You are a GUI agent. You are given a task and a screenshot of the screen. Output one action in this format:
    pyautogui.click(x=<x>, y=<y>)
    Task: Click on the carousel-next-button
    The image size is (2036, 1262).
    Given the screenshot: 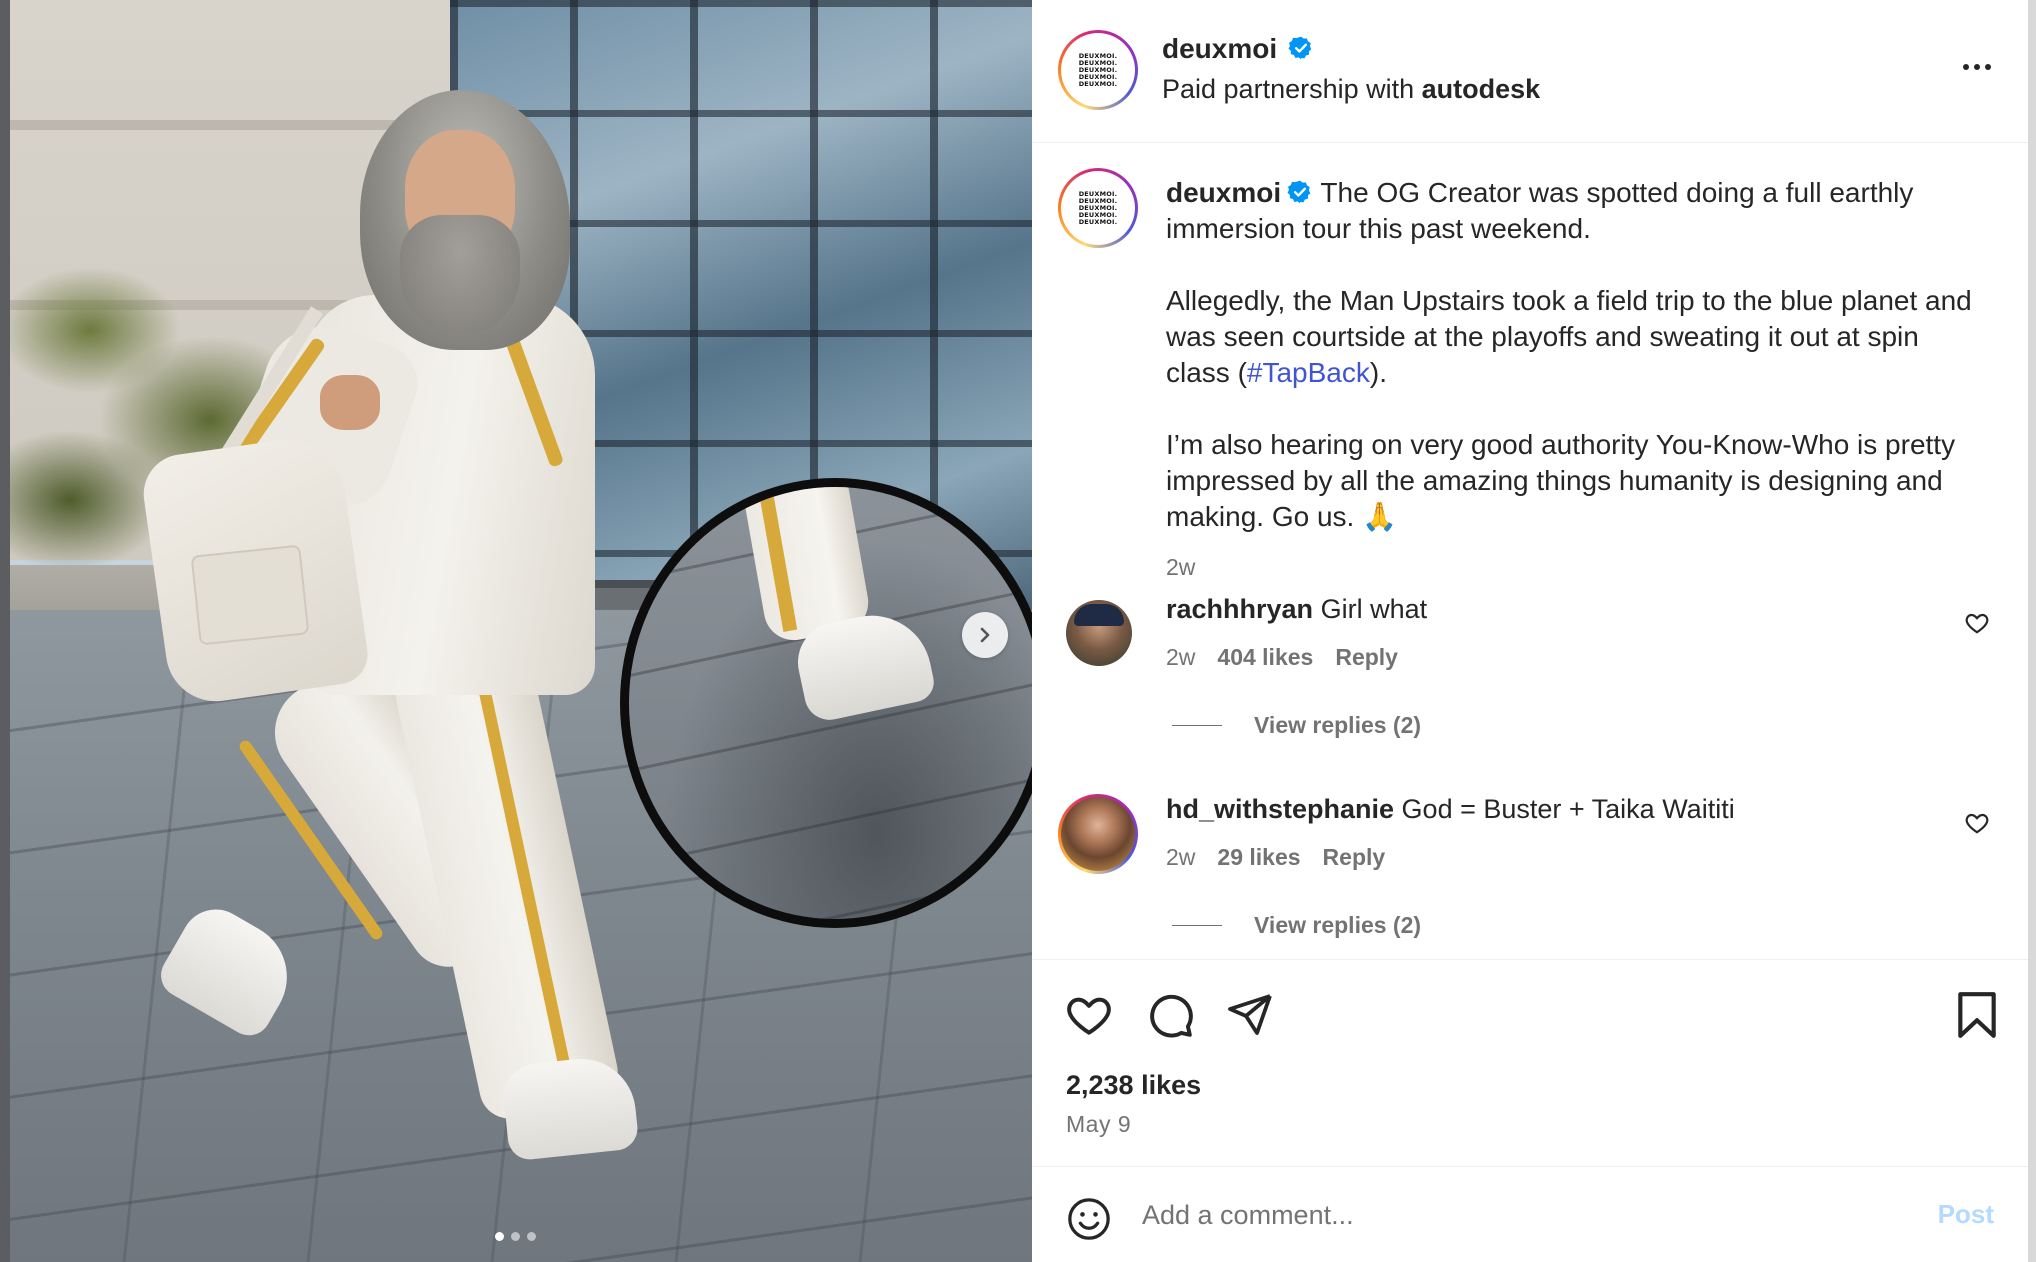 What is the action you would take?
    pyautogui.click(x=985, y=635)
    